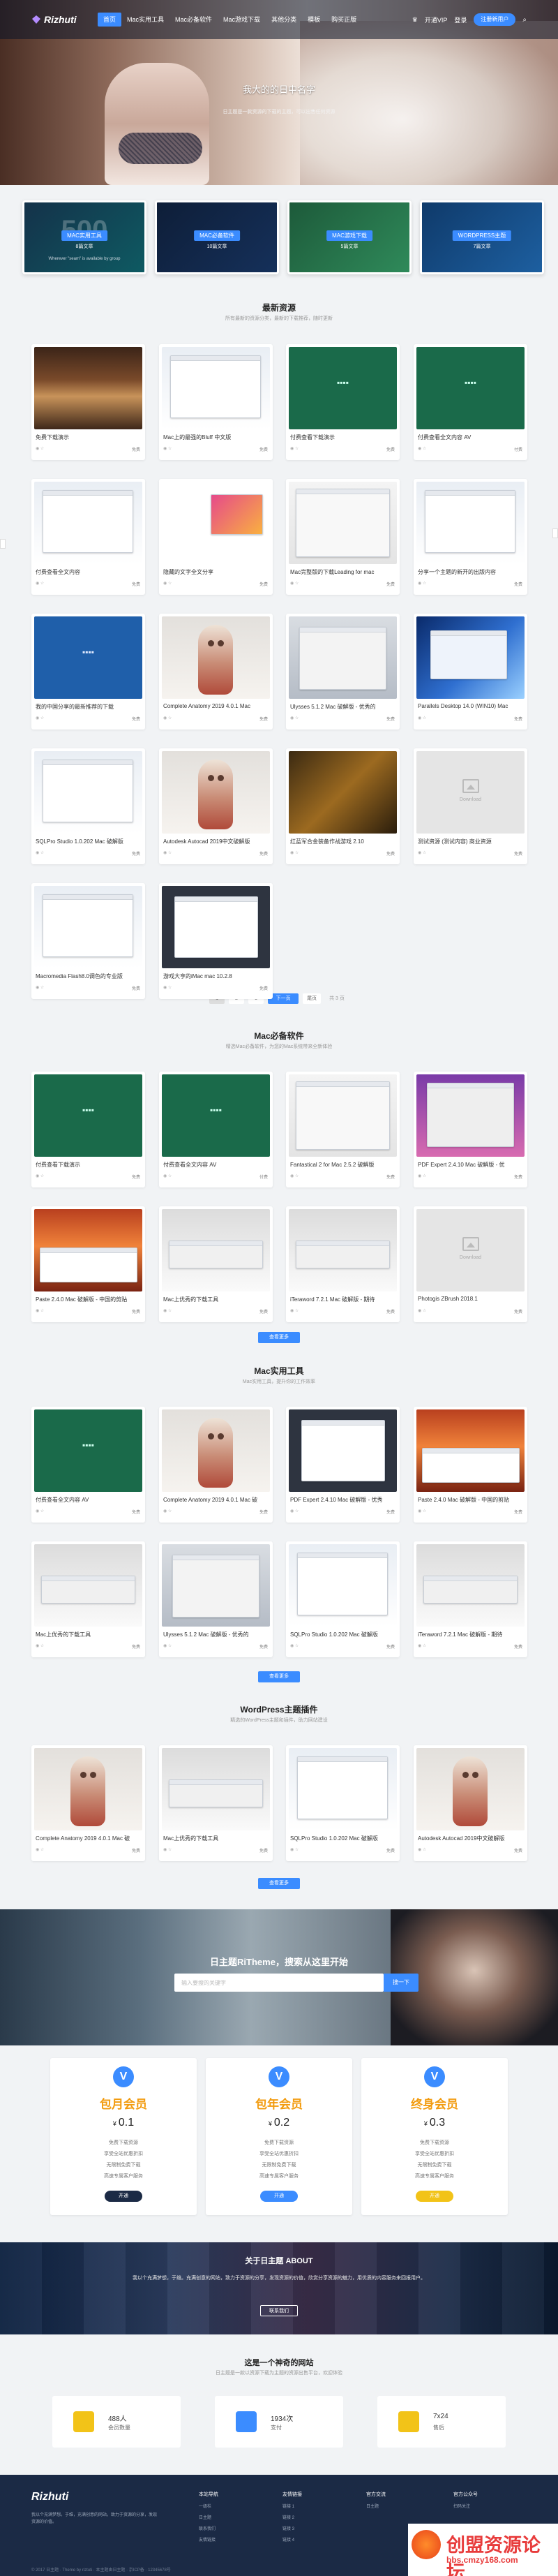 The height and width of the screenshot is (2576, 558). I want to click on card-title: 分享一个主题的新开的出版内容, so click(470, 572).